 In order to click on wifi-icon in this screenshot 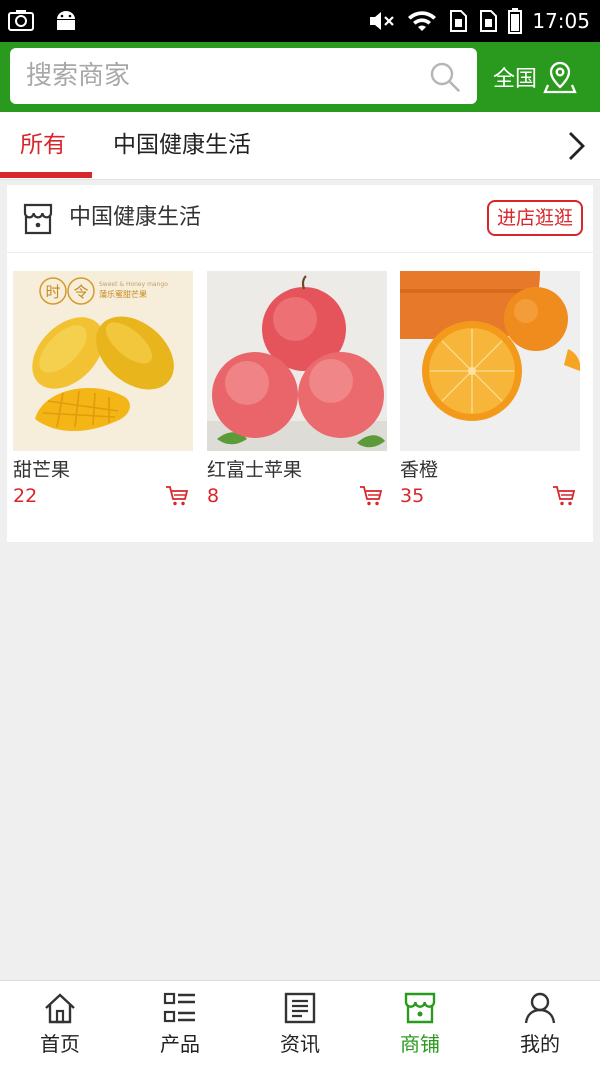, I will do `click(422, 21)`.